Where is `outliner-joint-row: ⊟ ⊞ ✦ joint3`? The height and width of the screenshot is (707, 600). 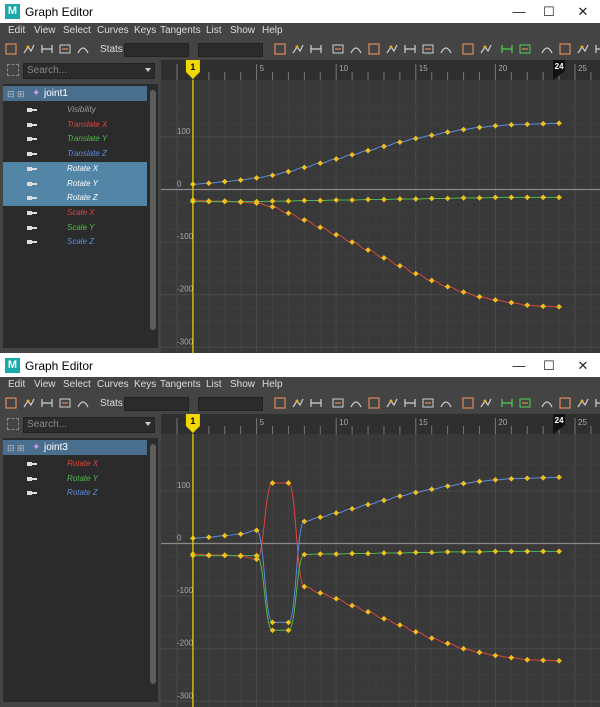
outliner-joint-row: ⊟ ⊞ ✦ joint3 is located at coordinates (75, 447).